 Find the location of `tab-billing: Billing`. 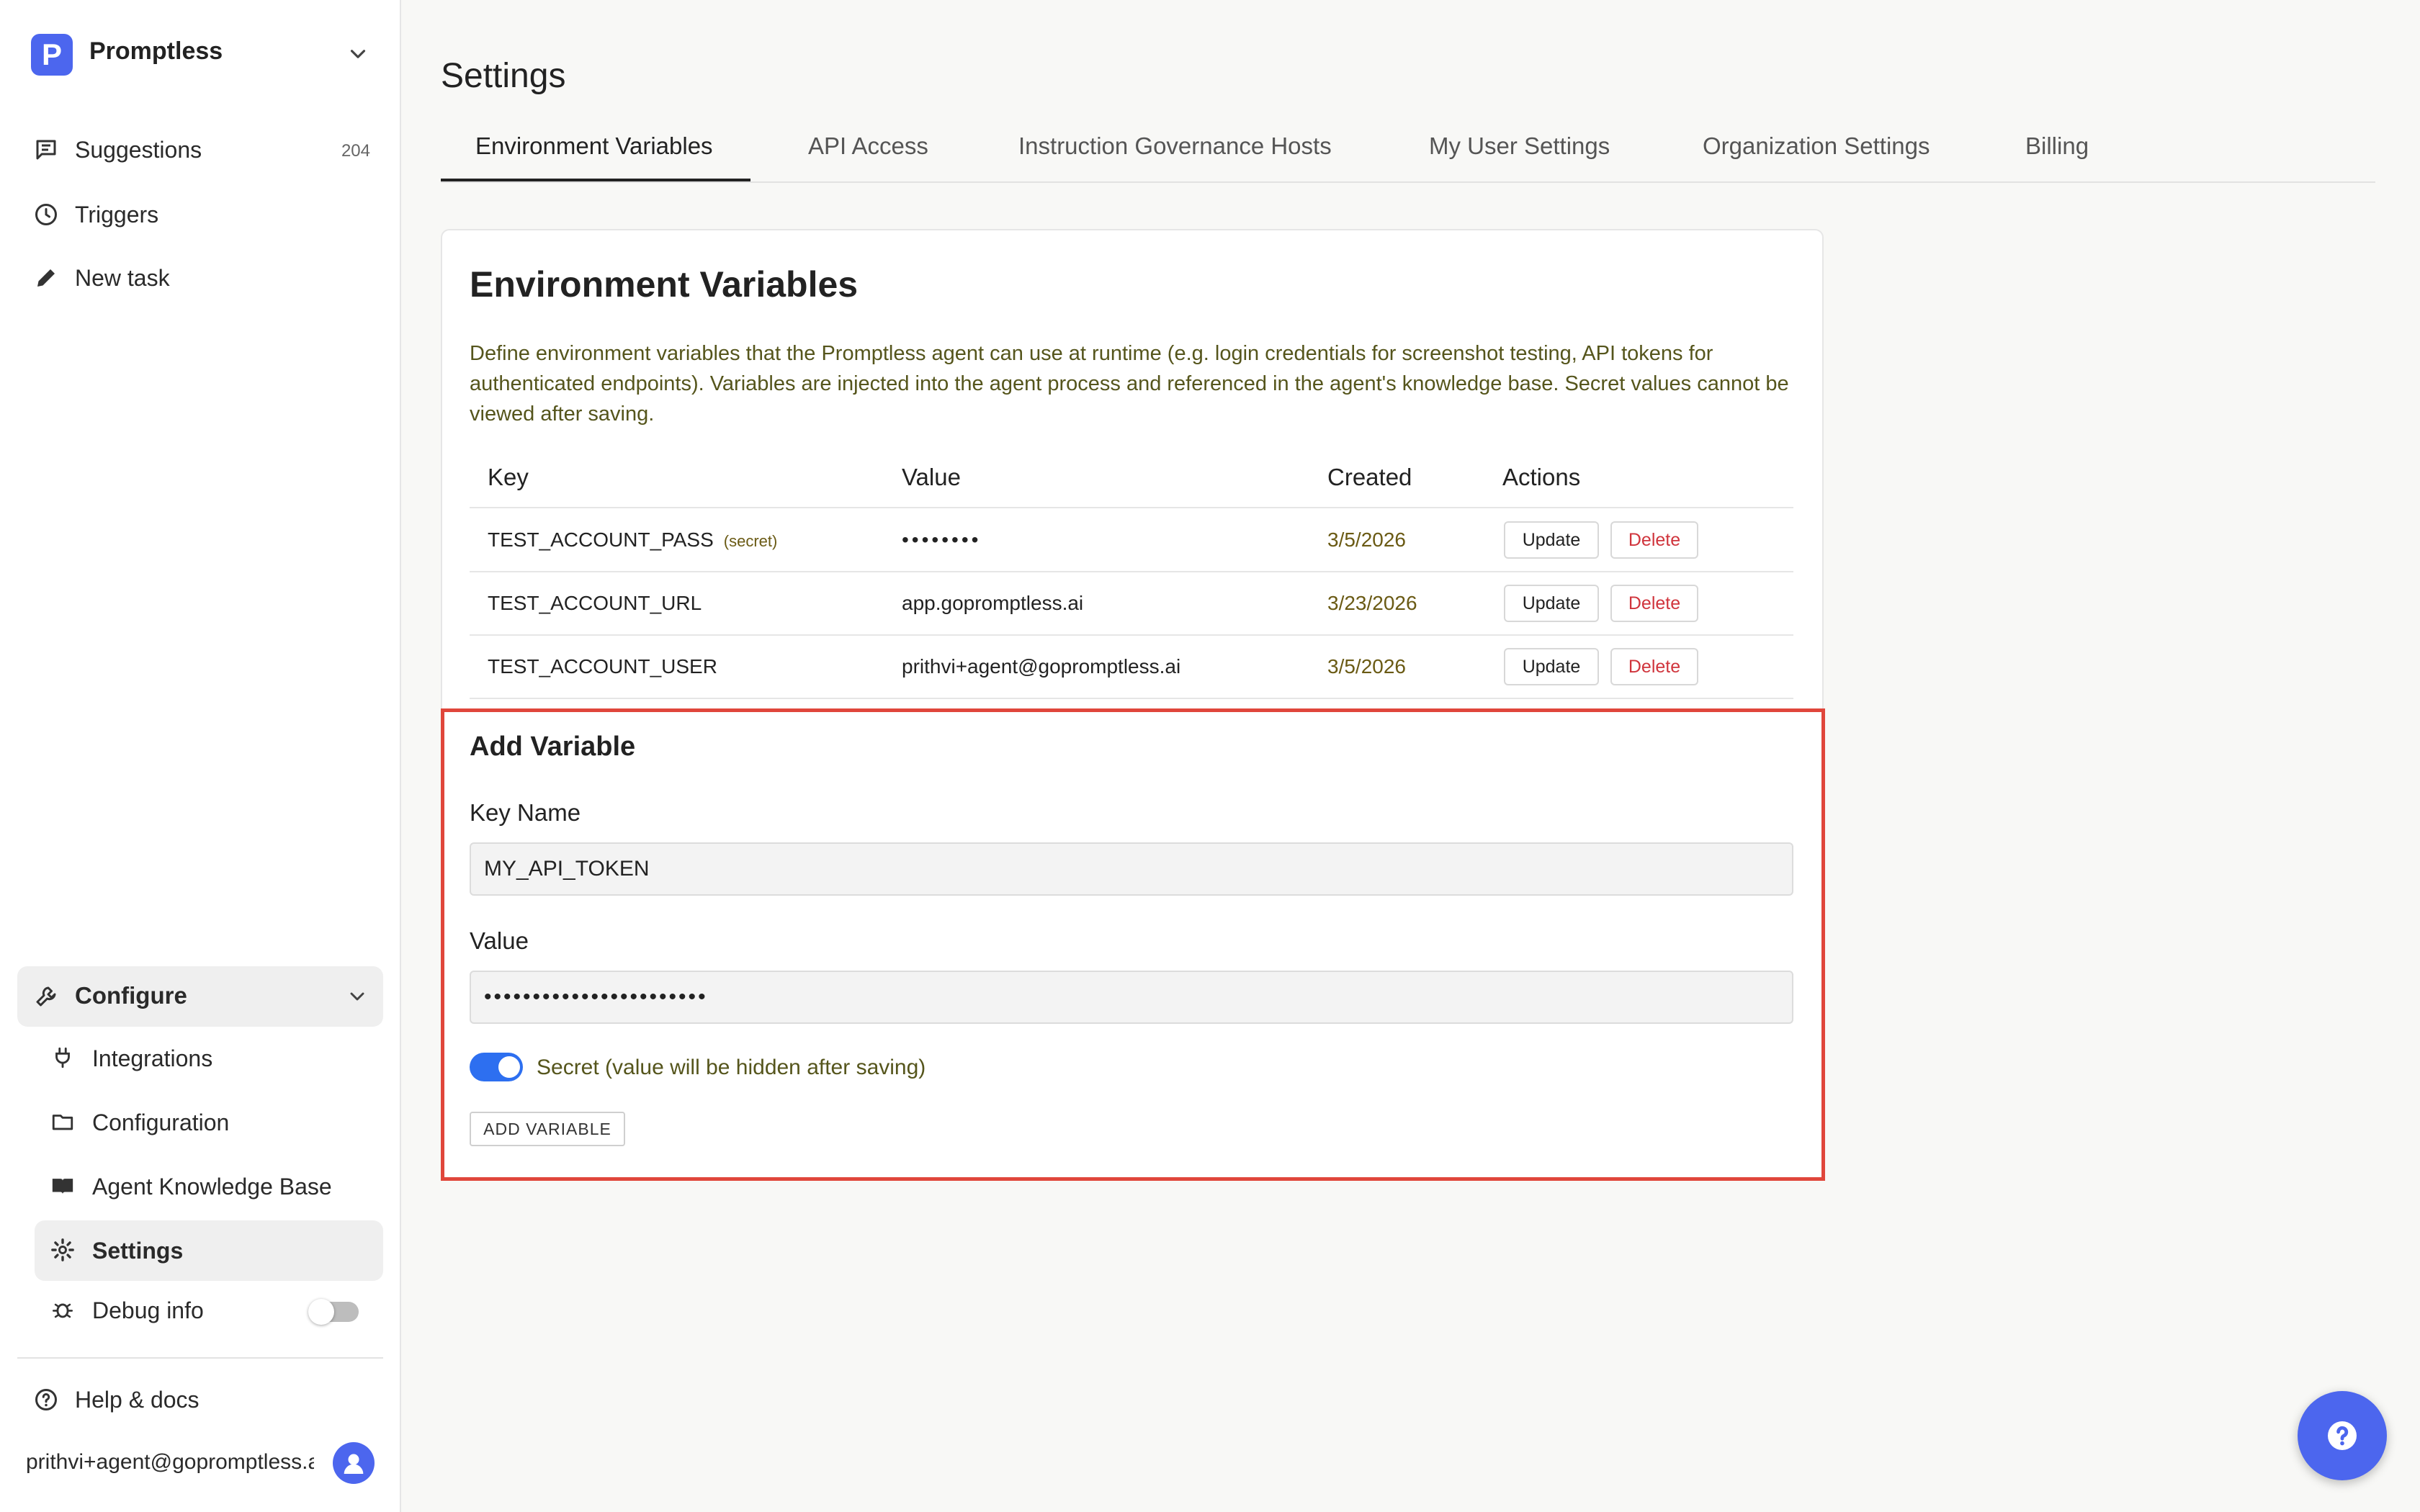

tab-billing: Billing is located at coordinates (2057, 146).